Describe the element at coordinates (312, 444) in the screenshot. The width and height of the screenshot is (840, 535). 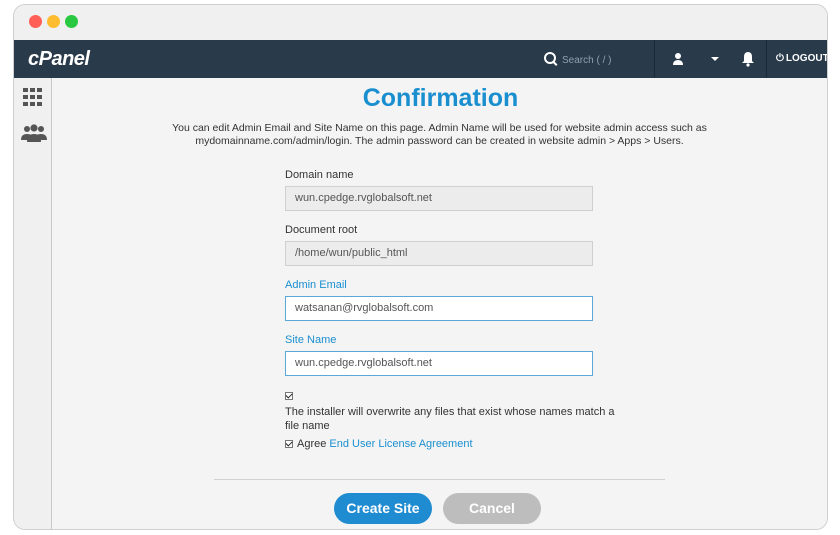
I see `agree-label: Agree` at that location.